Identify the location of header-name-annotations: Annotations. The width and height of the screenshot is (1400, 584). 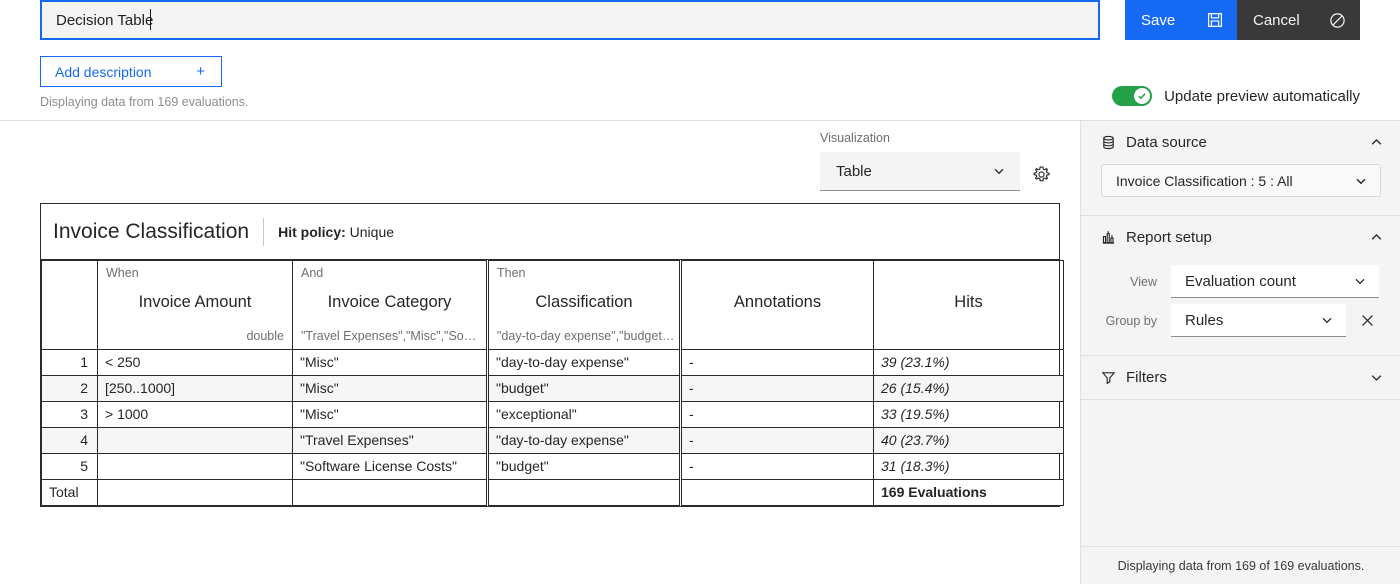
(777, 302).